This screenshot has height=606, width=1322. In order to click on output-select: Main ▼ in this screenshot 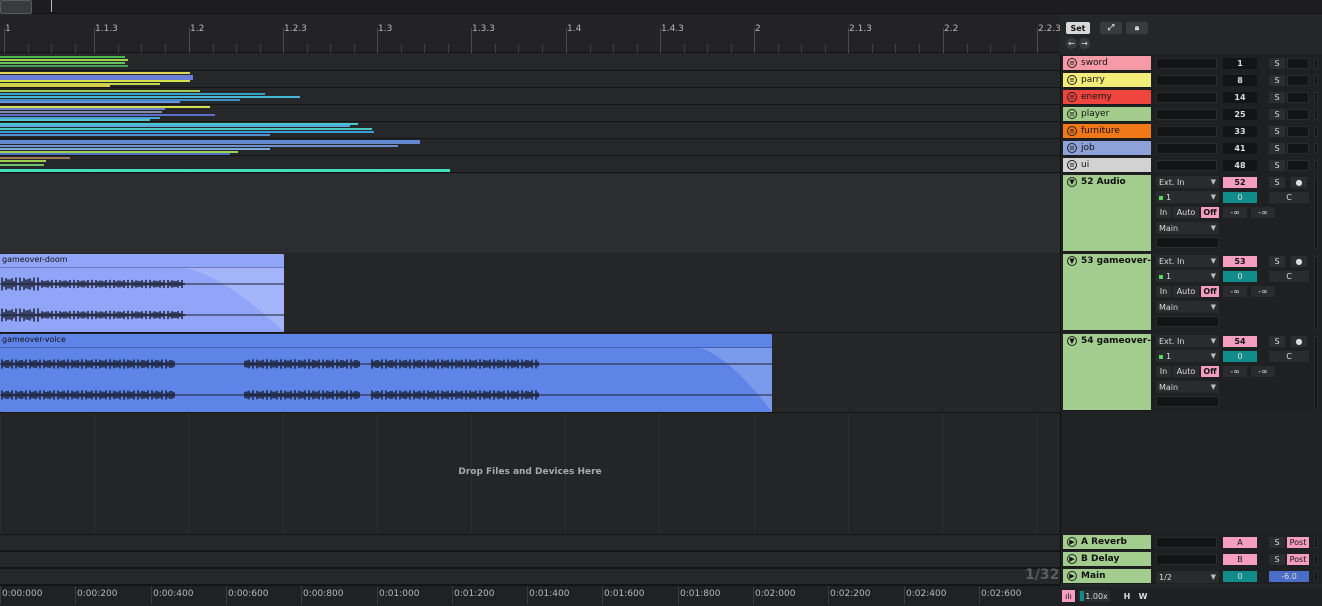, I will do `click(1187, 307)`.